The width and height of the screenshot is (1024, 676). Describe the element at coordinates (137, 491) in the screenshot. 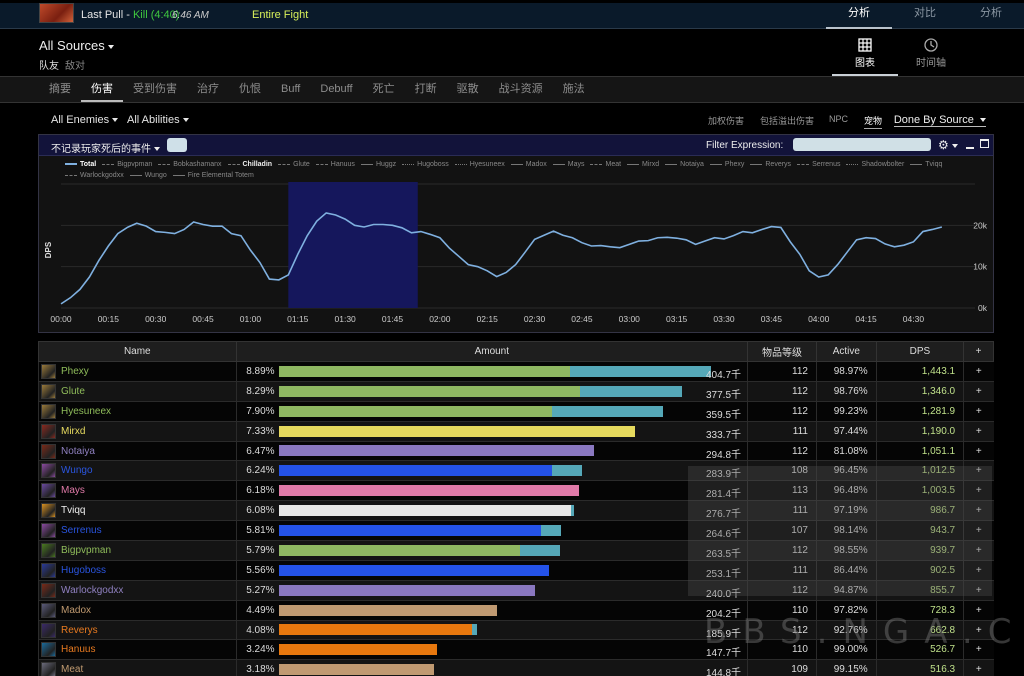

I see `player-name-cell: Mays` at that location.